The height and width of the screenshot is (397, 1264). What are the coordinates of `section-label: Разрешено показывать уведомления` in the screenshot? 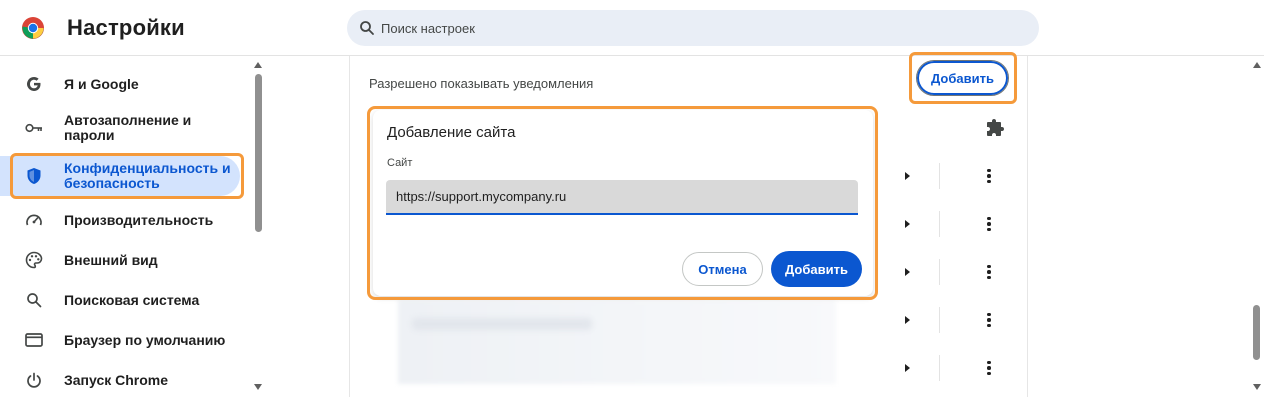 It's located at (481, 83).